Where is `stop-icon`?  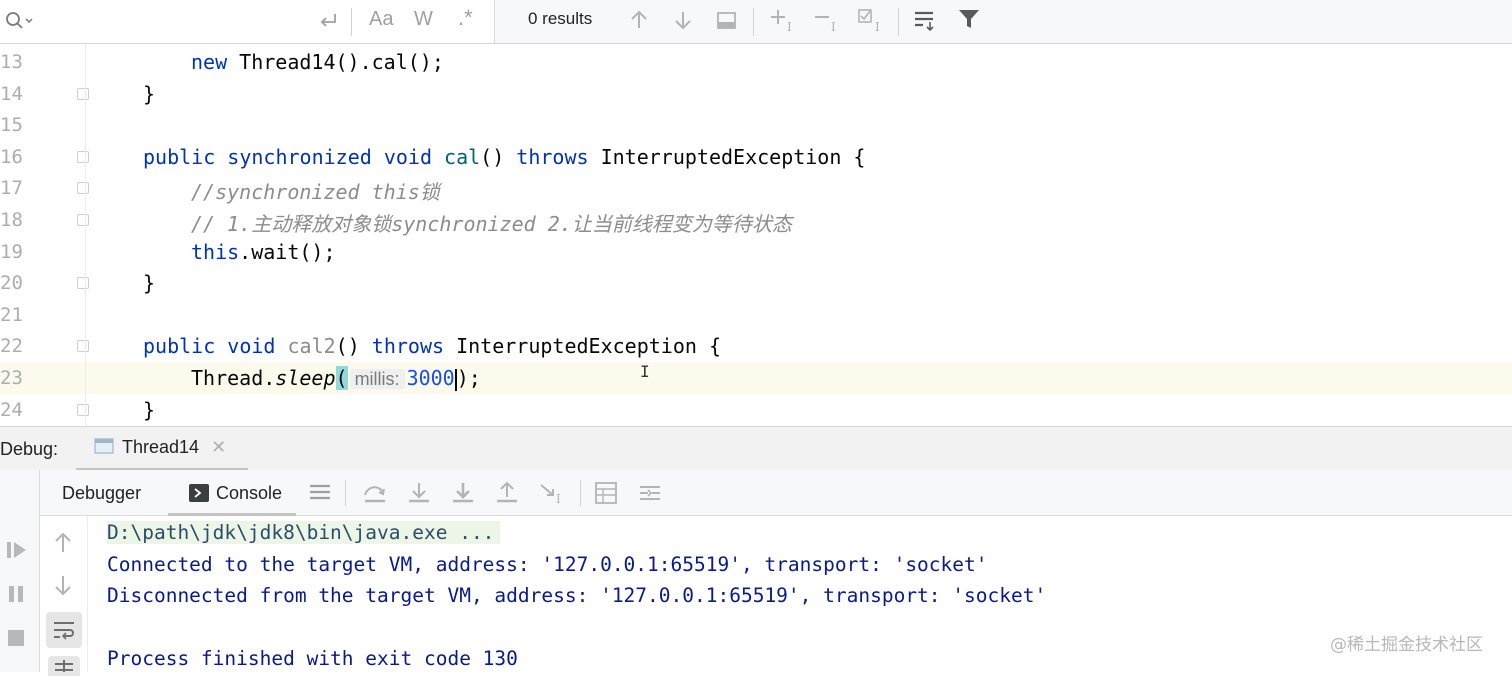
stop-icon is located at coordinates (16, 638).